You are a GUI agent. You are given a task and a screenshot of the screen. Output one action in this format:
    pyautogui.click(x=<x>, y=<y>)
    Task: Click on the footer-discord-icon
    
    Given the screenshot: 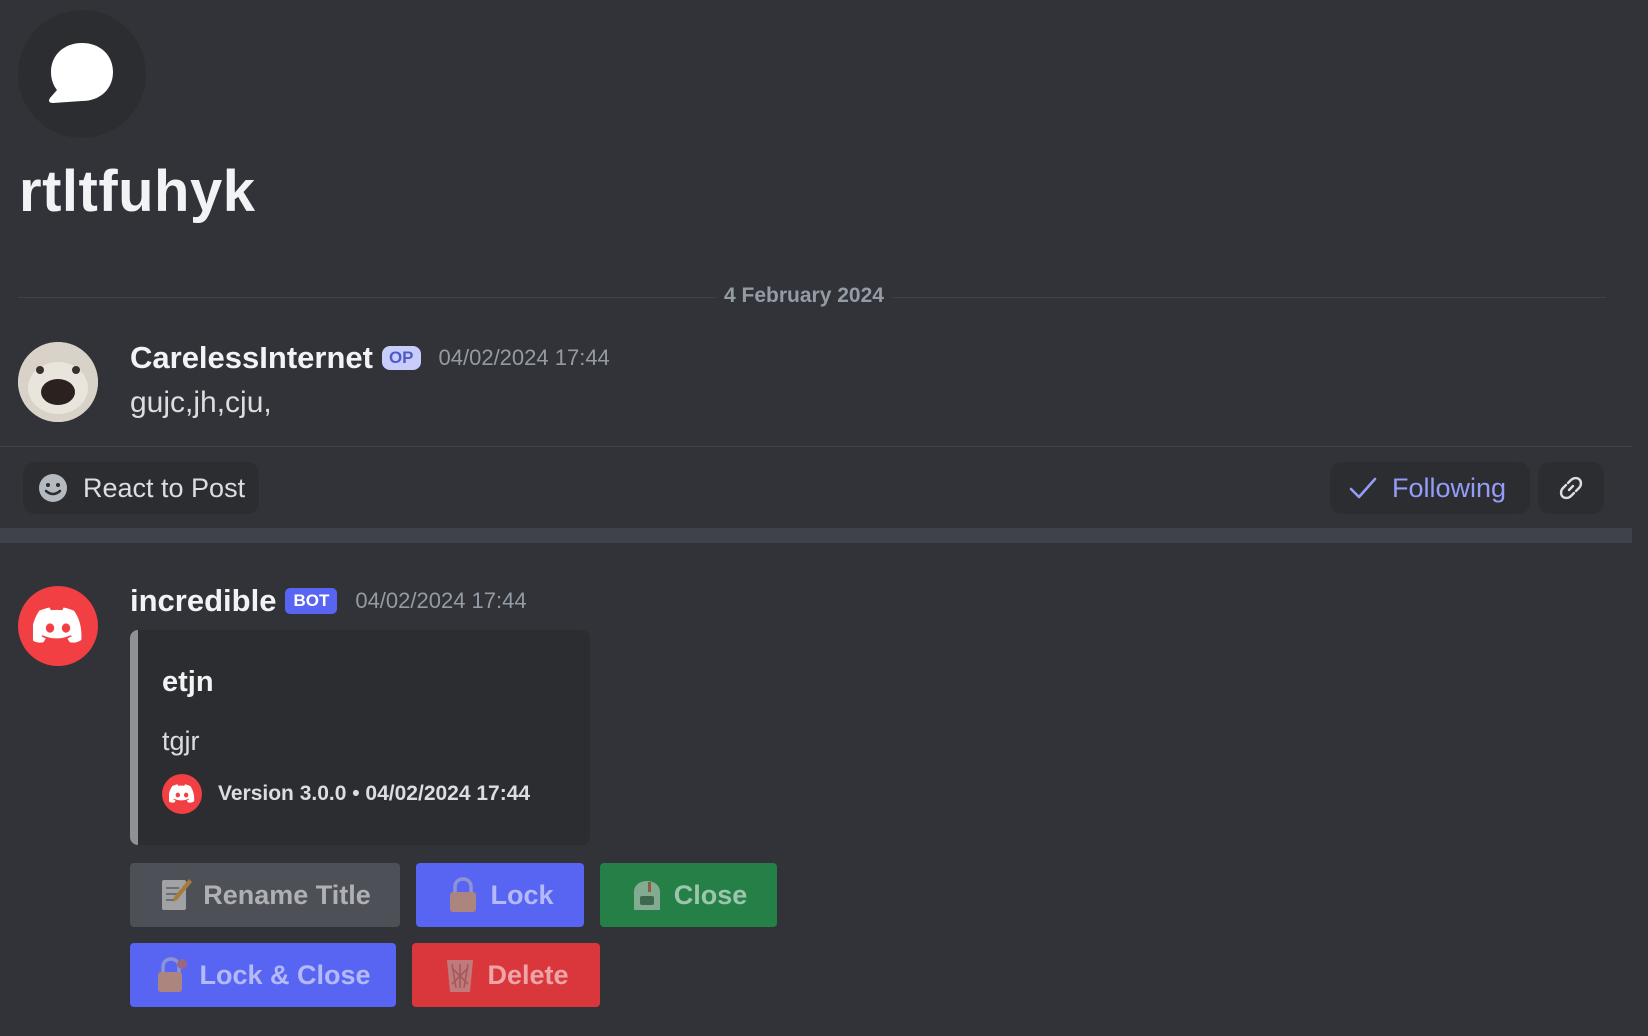 What is the action you would take?
    pyautogui.click(x=182, y=794)
    